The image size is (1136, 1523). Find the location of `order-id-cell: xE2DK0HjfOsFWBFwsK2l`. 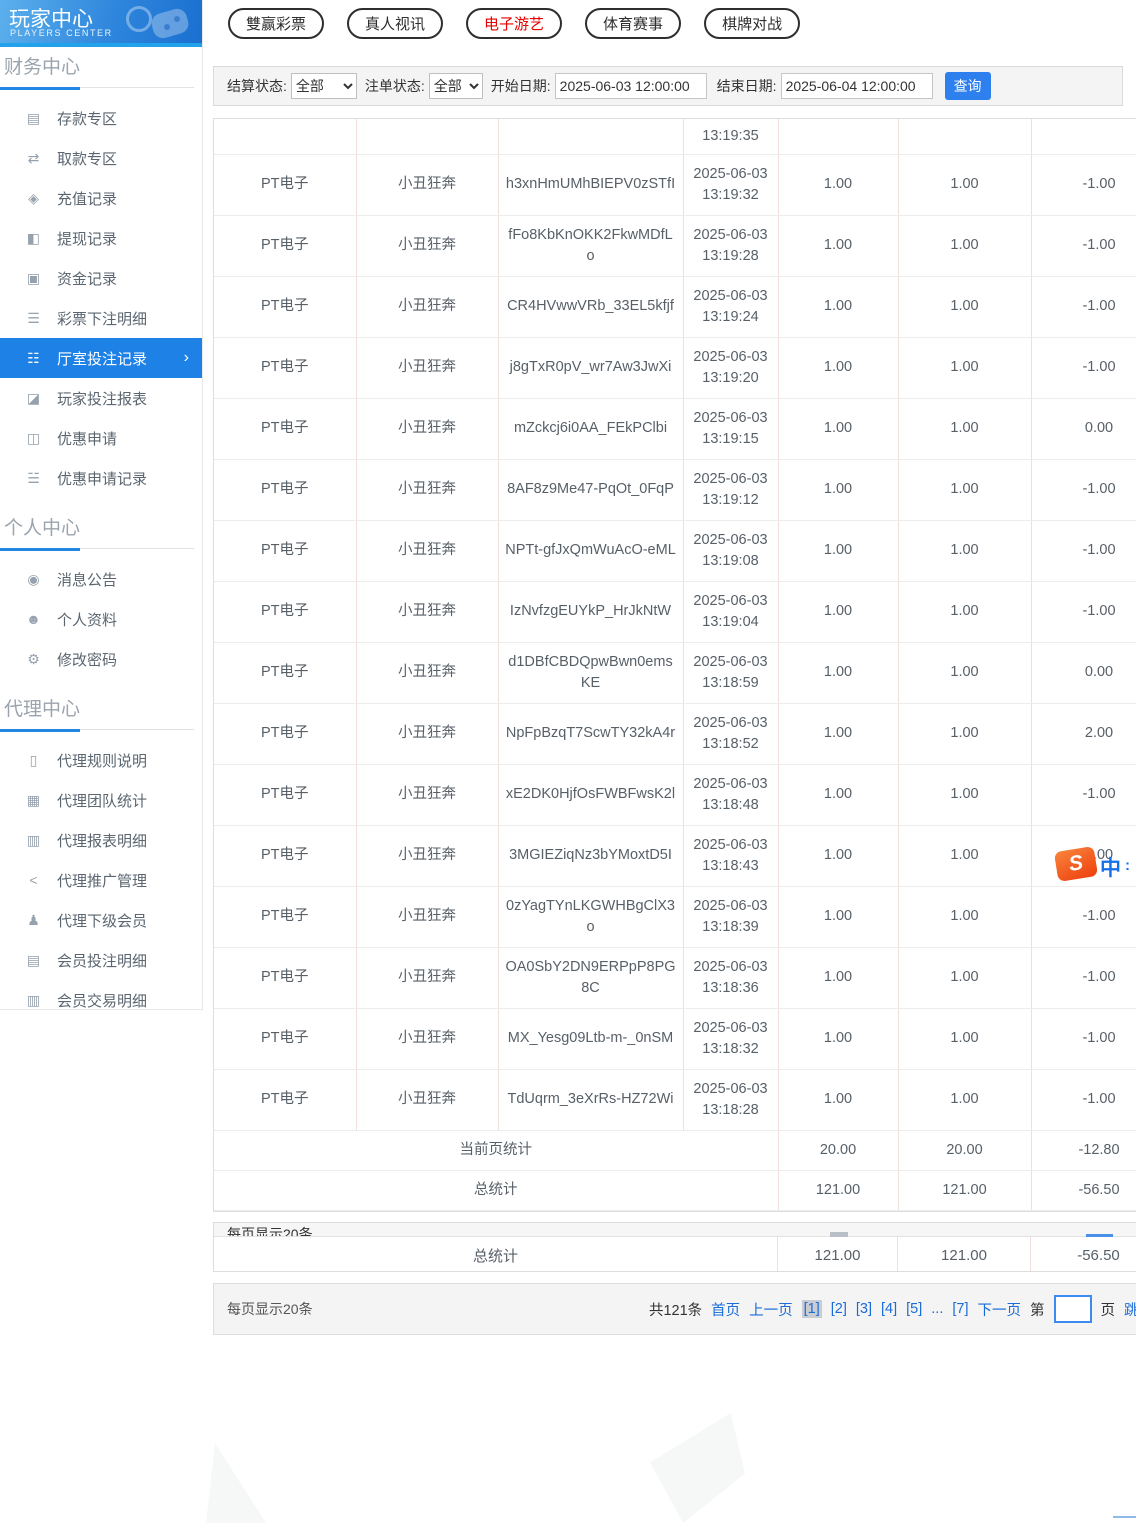

order-id-cell: xE2DK0HjfOsFWBFwsK2l is located at coordinates (591, 795).